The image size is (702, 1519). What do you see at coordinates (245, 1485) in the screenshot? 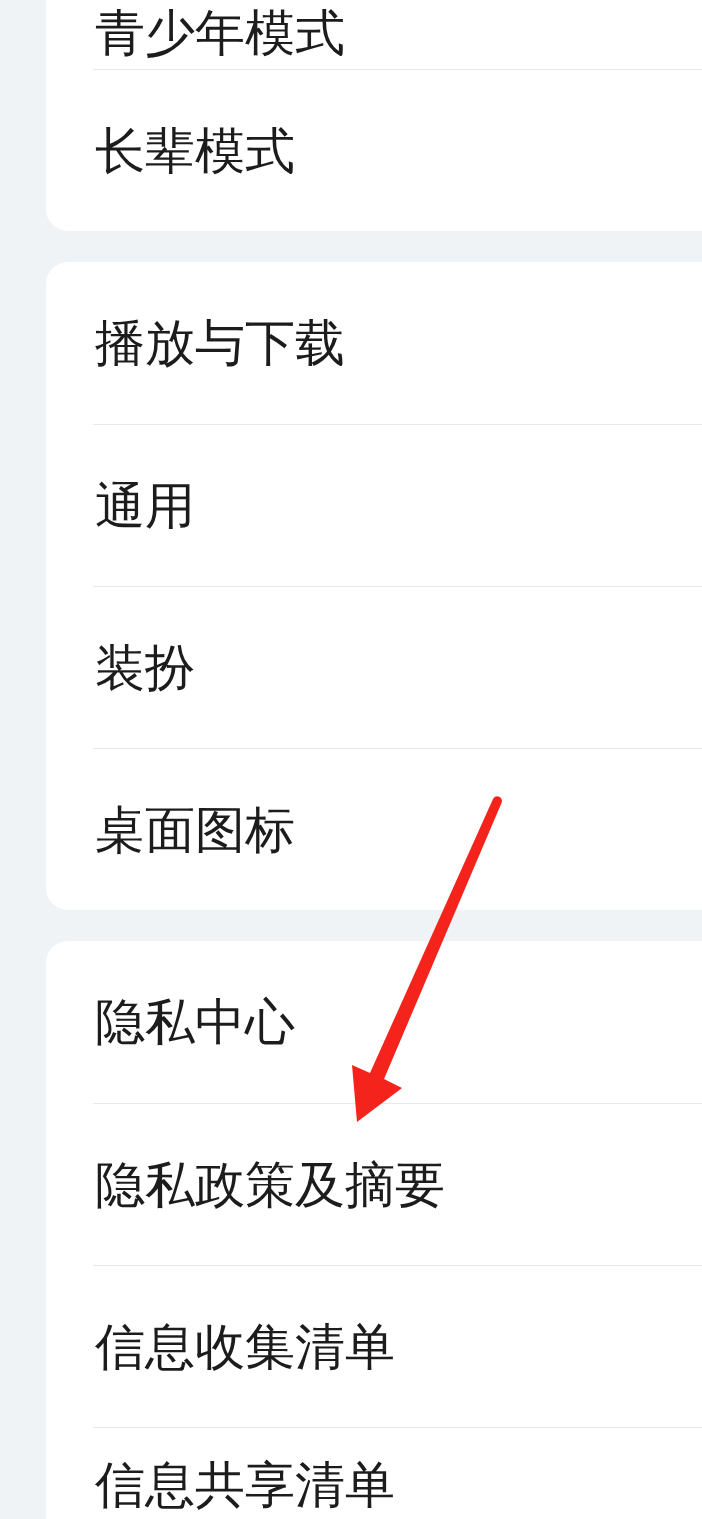
I see `settings-item: 信息共享清单` at bounding box center [245, 1485].